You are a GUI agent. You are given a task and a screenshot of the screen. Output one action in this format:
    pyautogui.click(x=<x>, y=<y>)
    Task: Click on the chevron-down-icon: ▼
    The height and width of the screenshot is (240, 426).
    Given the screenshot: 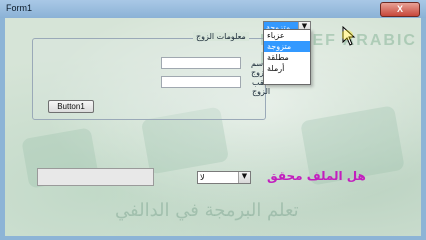 What is the action you would take?
    pyautogui.click(x=244, y=177)
    